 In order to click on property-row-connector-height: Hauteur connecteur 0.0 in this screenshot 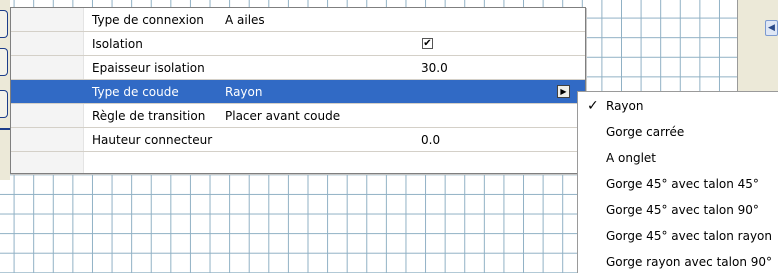, I will do `click(298, 140)`.